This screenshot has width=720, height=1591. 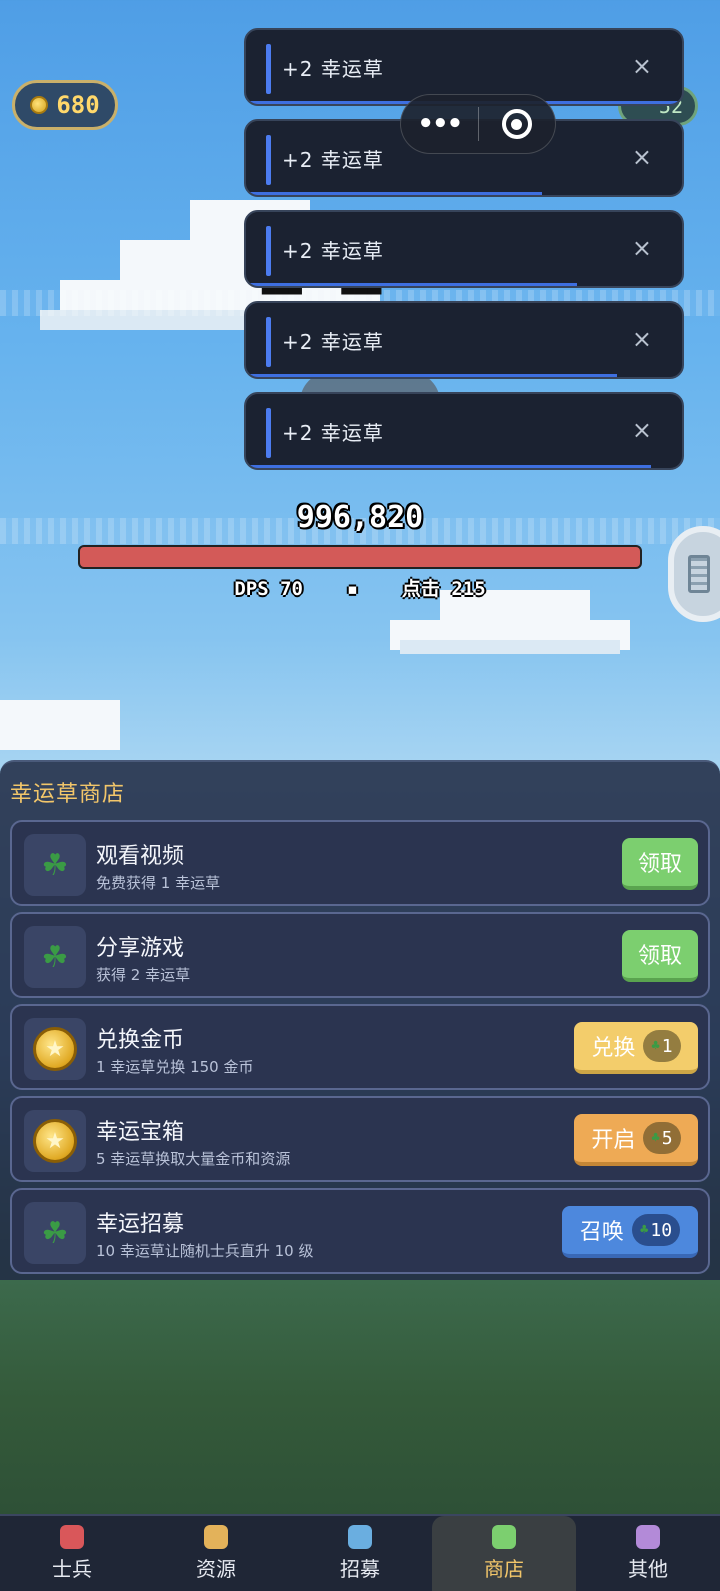 What do you see at coordinates (158, 883) in the screenshot?
I see `item-description: 免费获得 1 幸运草` at bounding box center [158, 883].